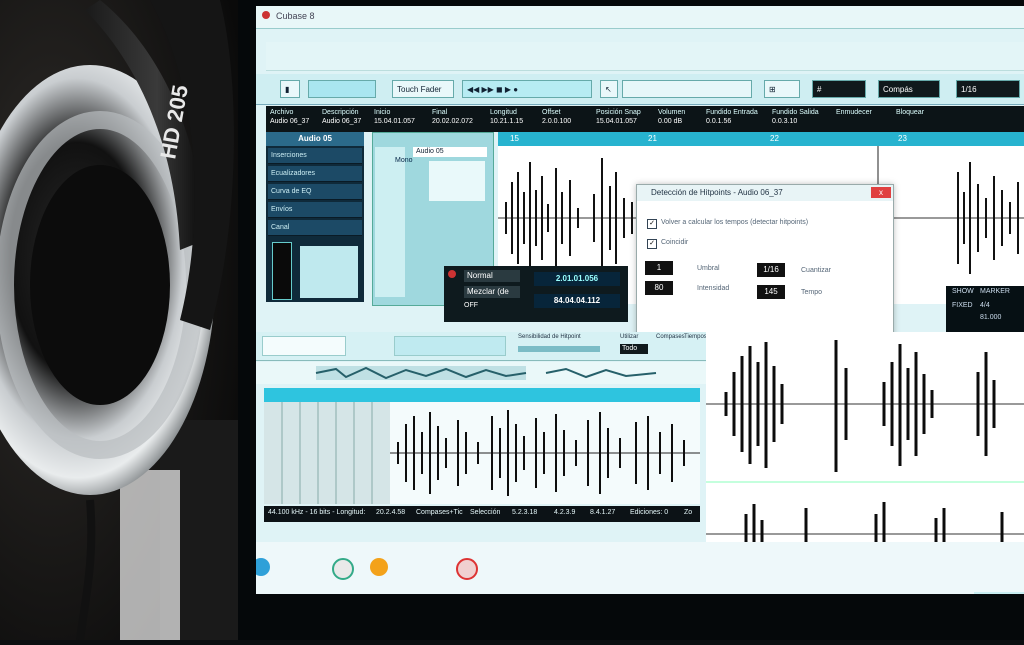  Describe the element at coordinates (812, 292) in the screenshot. I see `tempo-label: Tempo` at that location.